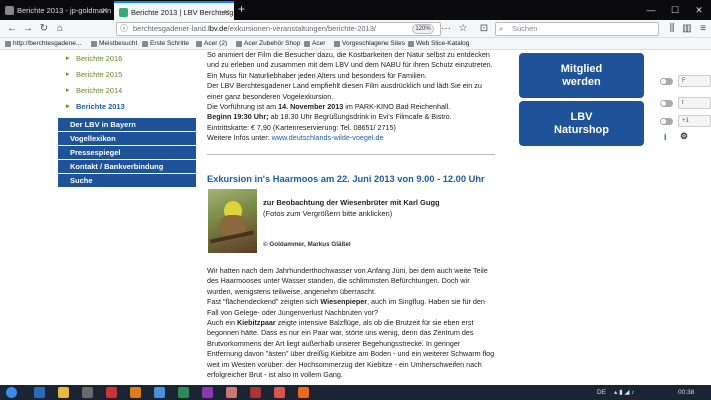 This screenshot has width=711, height=400. What do you see at coordinates (423, 29) in the screenshot?
I see `zoom-indicator: 120%` at bounding box center [423, 29].